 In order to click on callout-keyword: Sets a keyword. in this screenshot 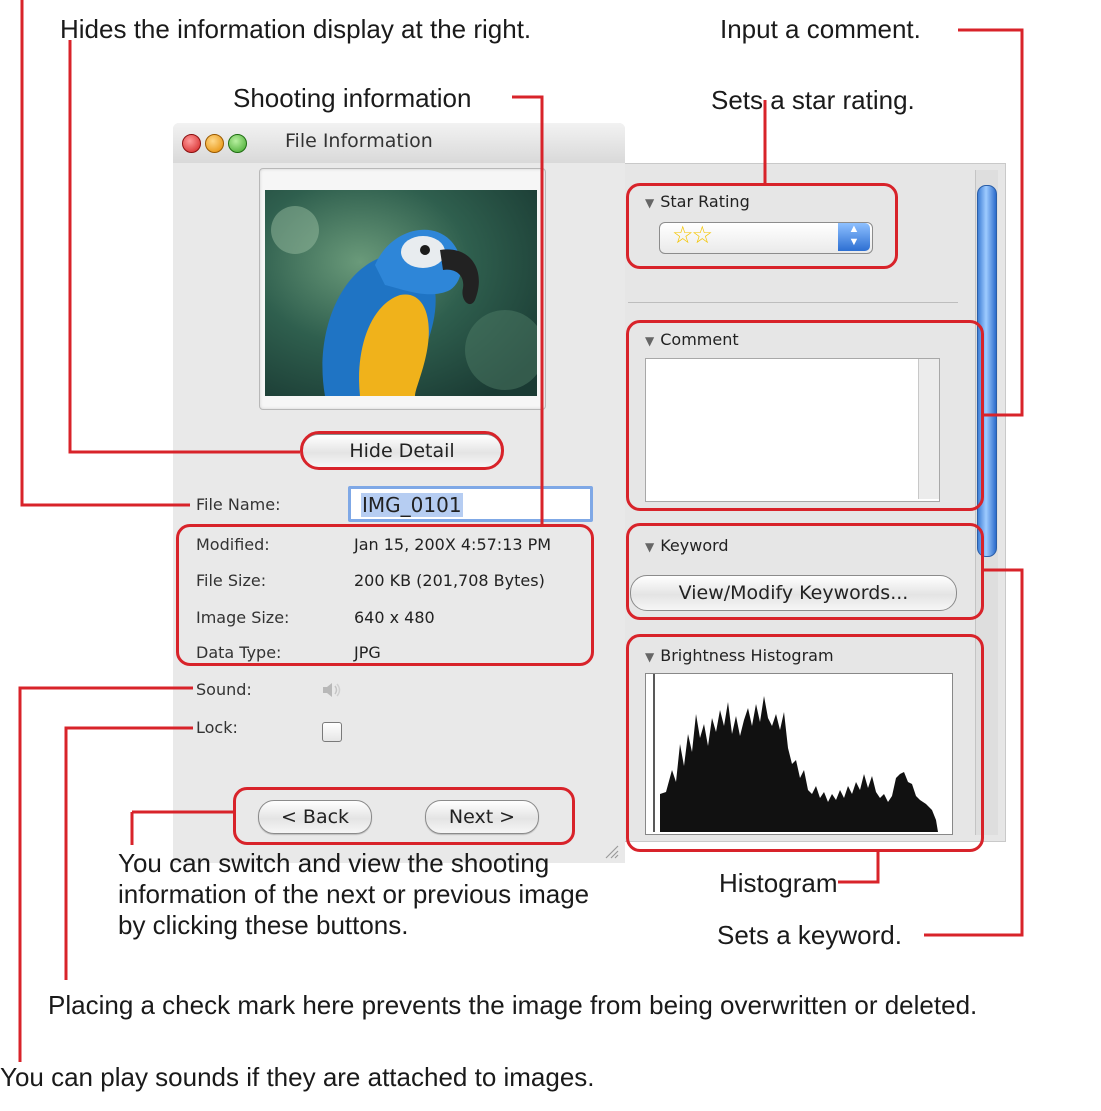, I will do `click(809, 935)`.